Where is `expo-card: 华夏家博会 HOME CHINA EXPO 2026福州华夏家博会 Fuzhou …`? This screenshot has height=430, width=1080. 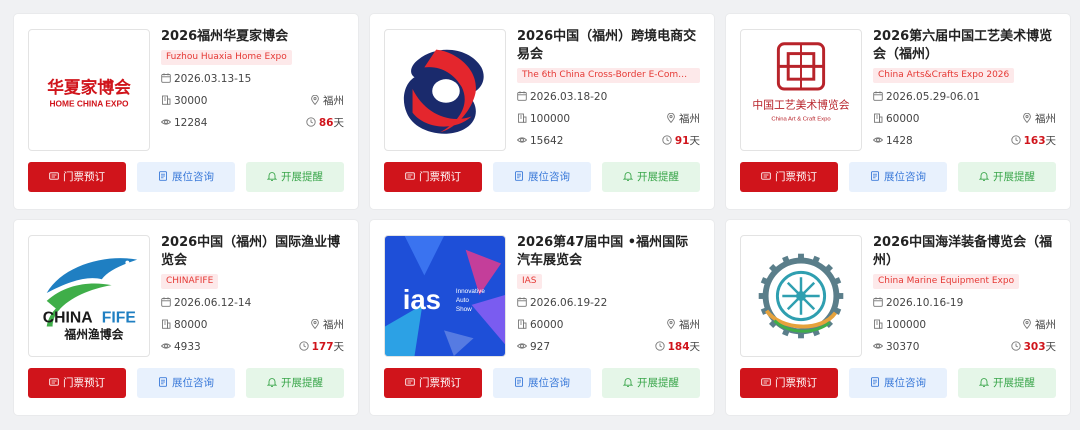 expo-card: 华夏家博会 HOME CHINA EXPO 2026福州华夏家博会 Fuzhou … is located at coordinates (186, 111).